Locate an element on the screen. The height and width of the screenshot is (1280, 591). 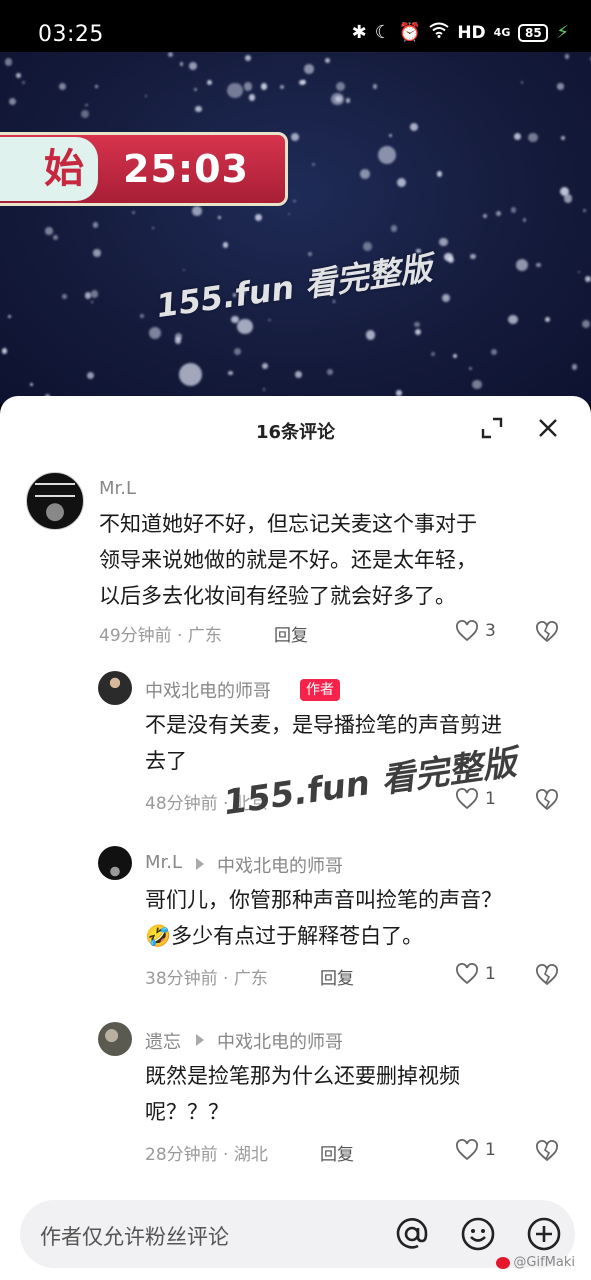
footer-watermark: @GifMaki is located at coordinates (535, 1262).